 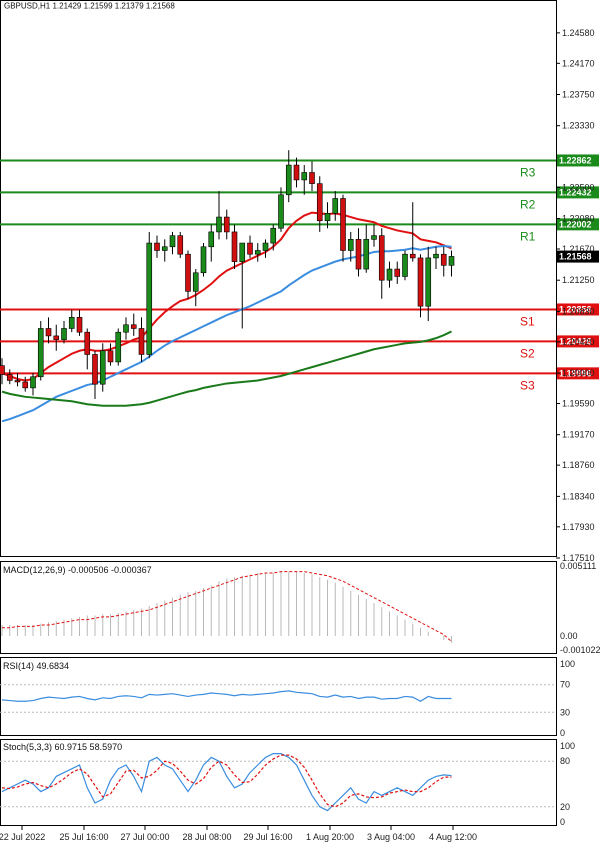 What do you see at coordinates (206, 837) in the screenshot?
I see `time-tick-label: 28 Jul 08:00` at bounding box center [206, 837].